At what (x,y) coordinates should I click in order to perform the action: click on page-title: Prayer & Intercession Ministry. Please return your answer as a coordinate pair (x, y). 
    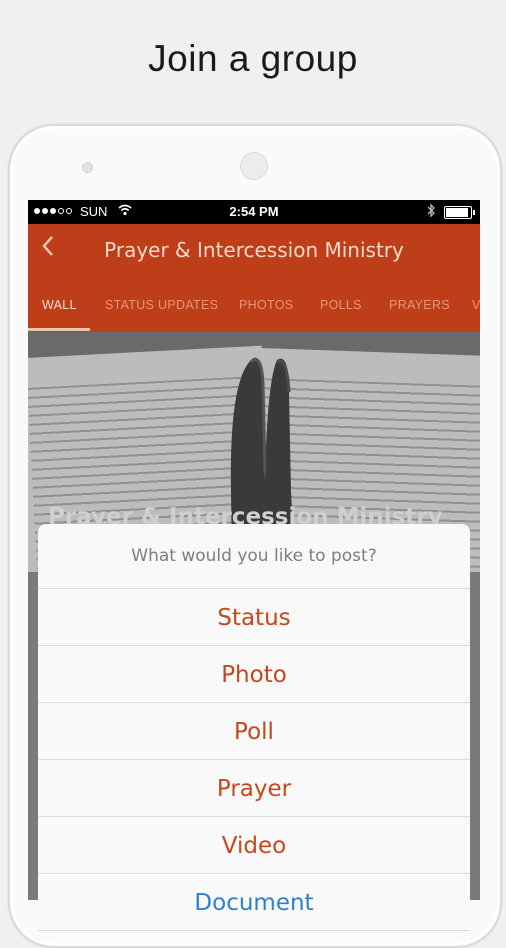
    Looking at the image, I should click on (254, 250).